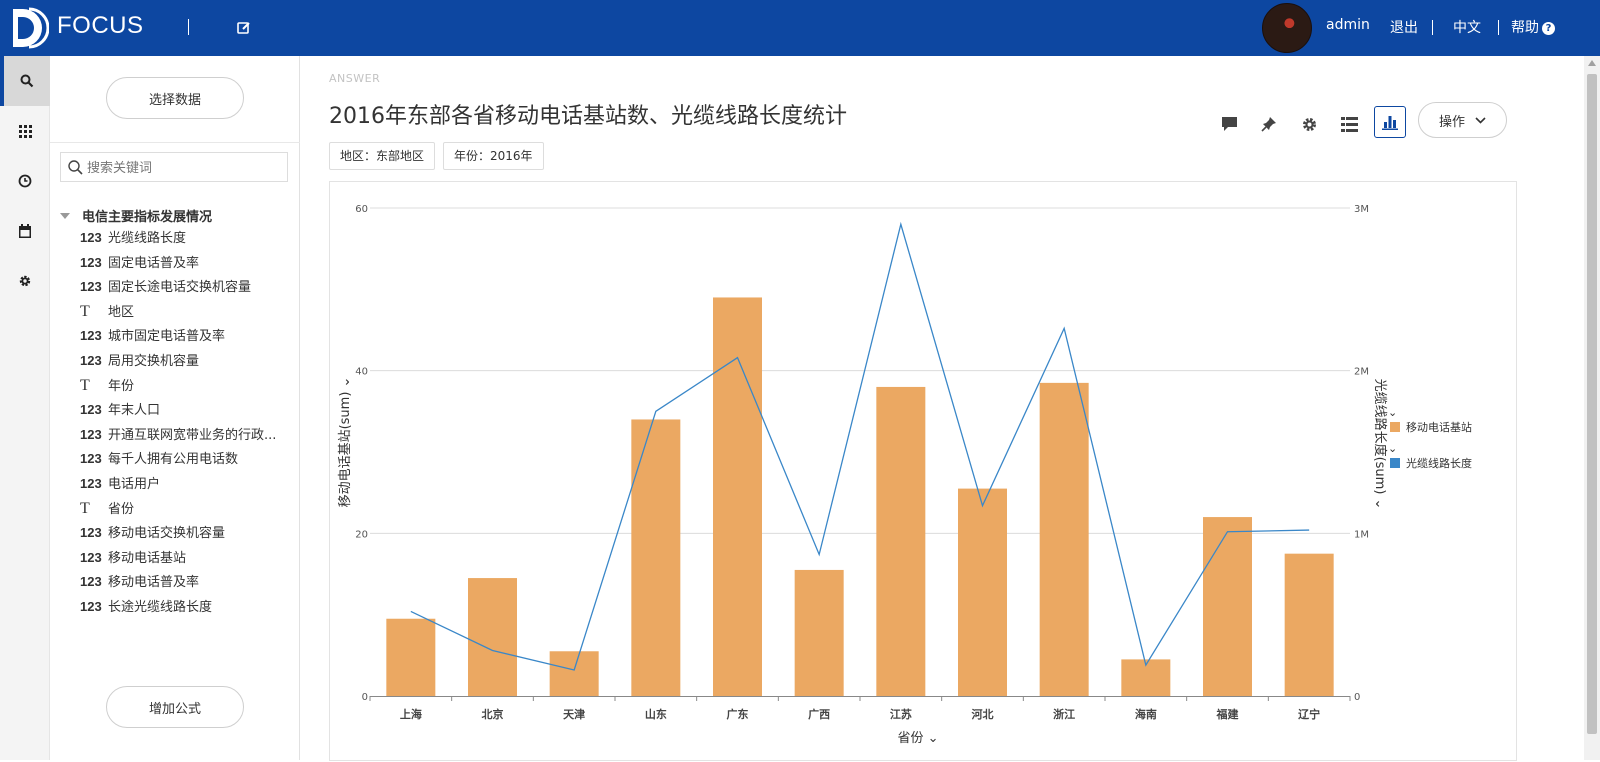  What do you see at coordinates (134, 411) in the screenshot?
I see `field-name: 年末人口` at bounding box center [134, 411].